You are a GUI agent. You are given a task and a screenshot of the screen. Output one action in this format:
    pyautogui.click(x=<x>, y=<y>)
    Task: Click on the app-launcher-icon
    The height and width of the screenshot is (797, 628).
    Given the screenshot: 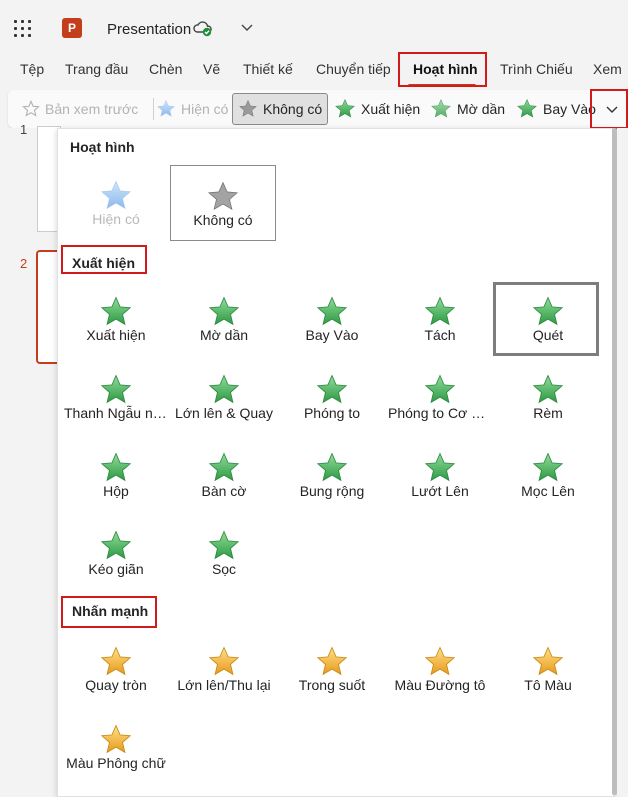 What is the action you would take?
    pyautogui.click(x=23, y=29)
    